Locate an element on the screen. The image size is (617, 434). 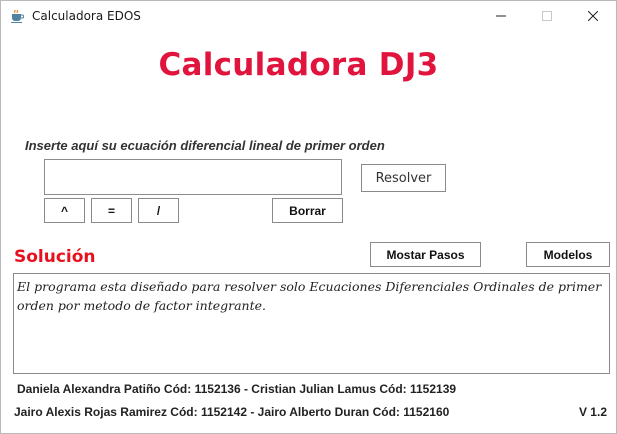
app-heading: Calculadora DJ3 is located at coordinates (298, 65).